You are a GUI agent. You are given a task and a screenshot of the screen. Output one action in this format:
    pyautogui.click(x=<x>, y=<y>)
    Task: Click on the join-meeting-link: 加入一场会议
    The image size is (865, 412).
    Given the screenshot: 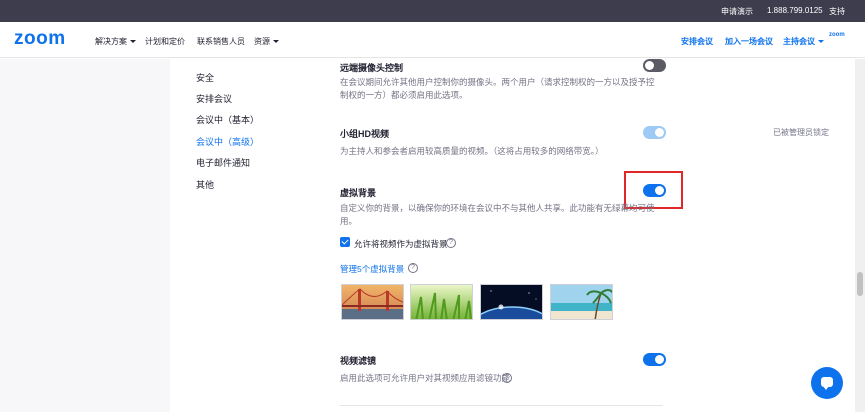 What is the action you would take?
    pyautogui.click(x=749, y=41)
    